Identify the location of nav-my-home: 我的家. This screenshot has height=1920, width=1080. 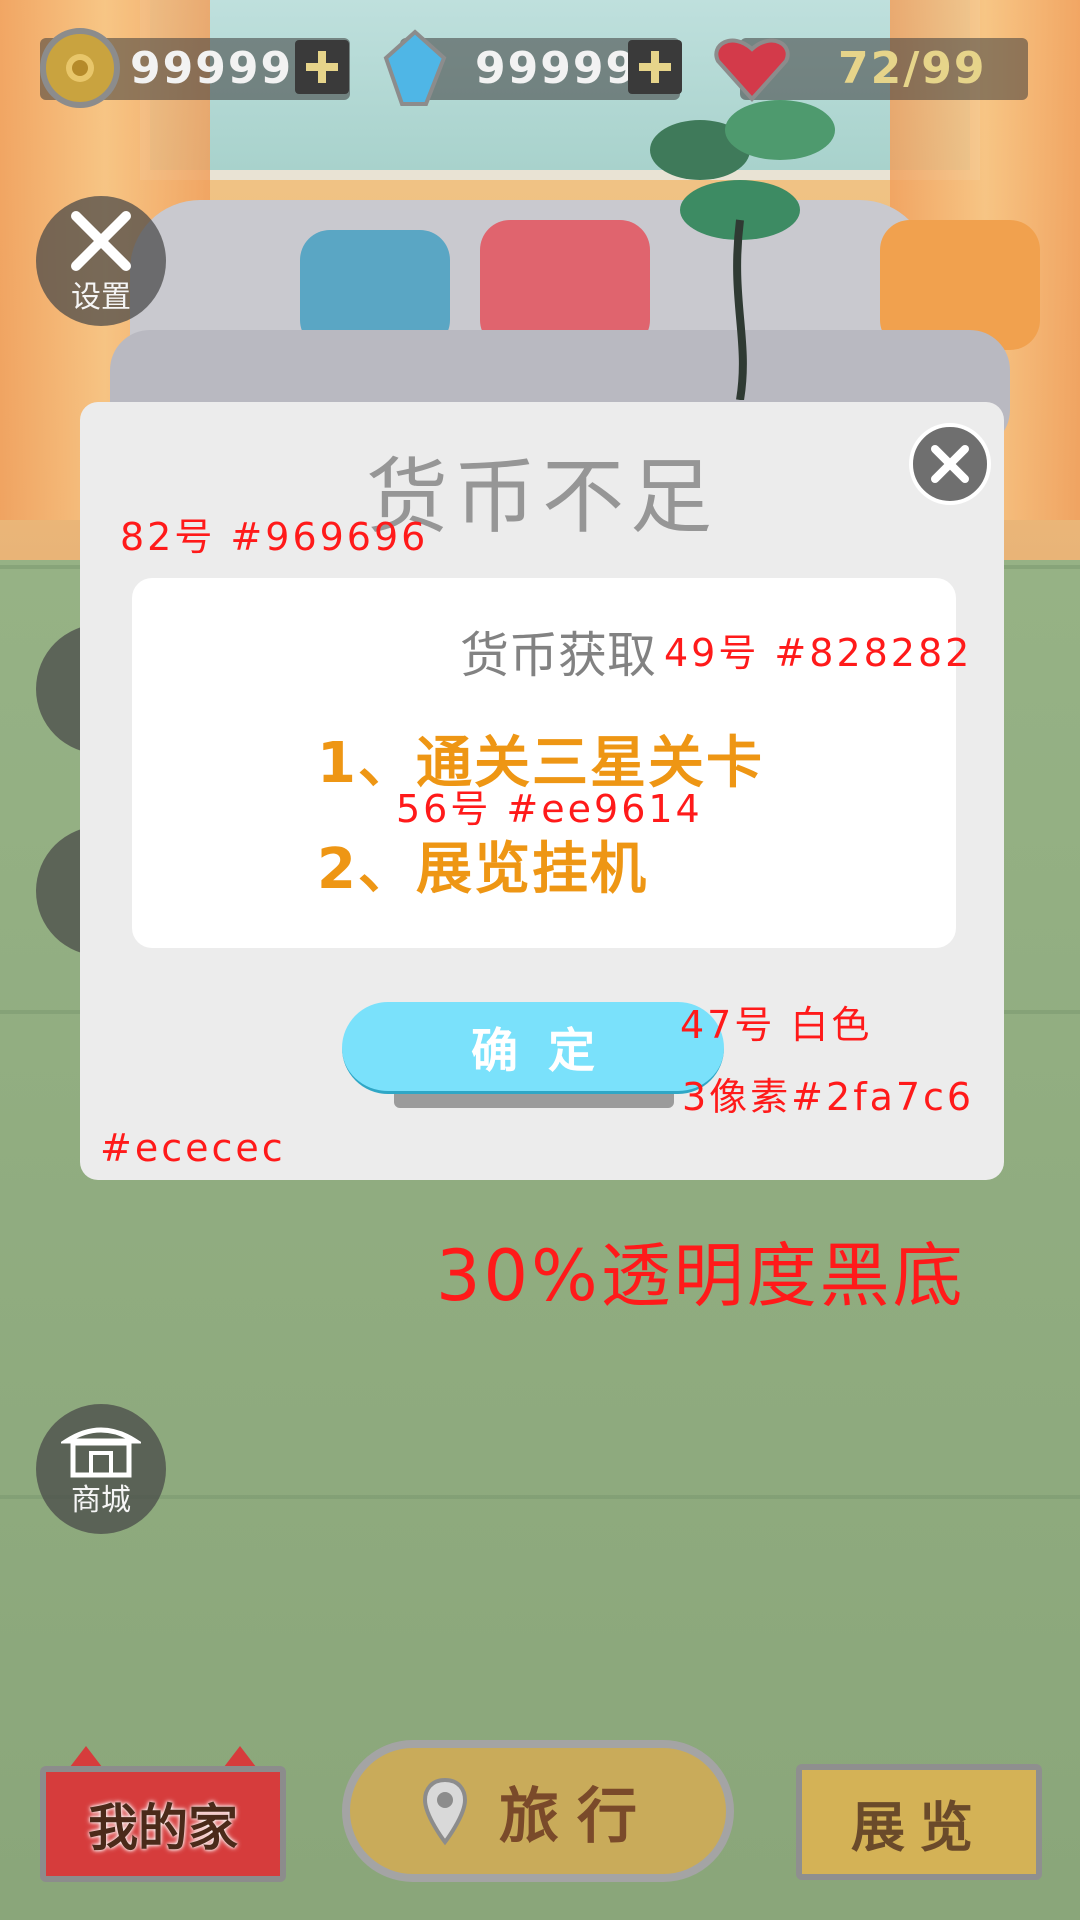
(163, 1814).